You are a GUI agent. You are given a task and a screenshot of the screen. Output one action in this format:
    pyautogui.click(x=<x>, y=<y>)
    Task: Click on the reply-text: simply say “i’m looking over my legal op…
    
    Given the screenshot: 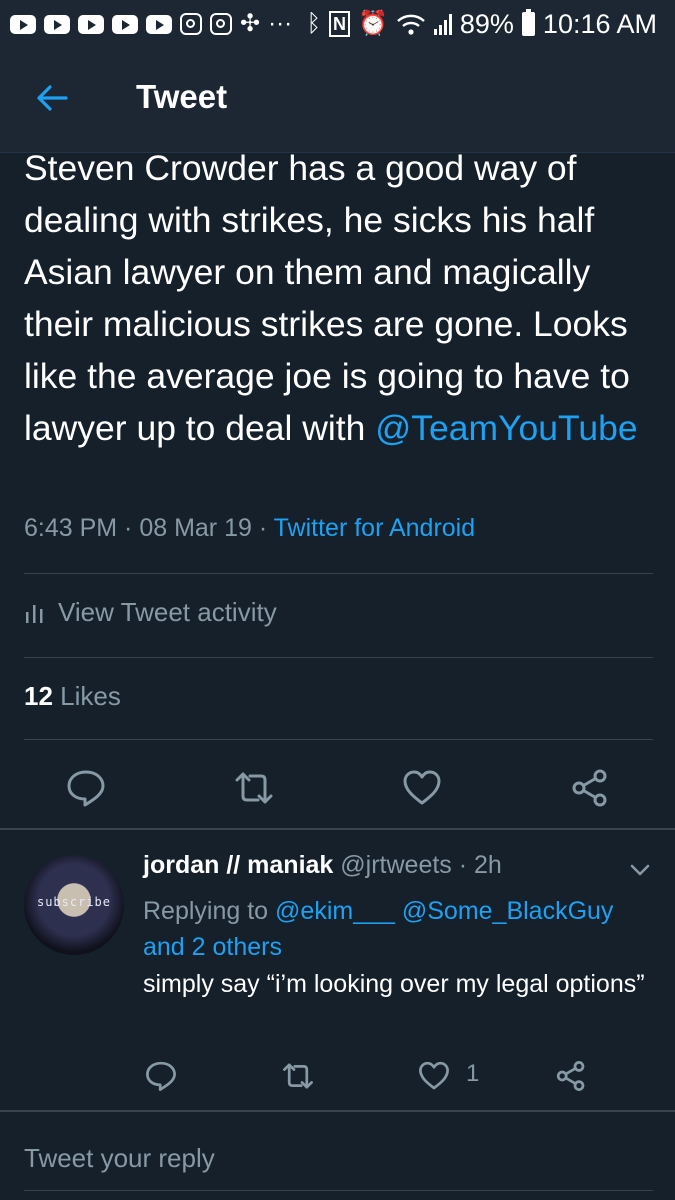 What is the action you would take?
    pyautogui.click(x=394, y=984)
    